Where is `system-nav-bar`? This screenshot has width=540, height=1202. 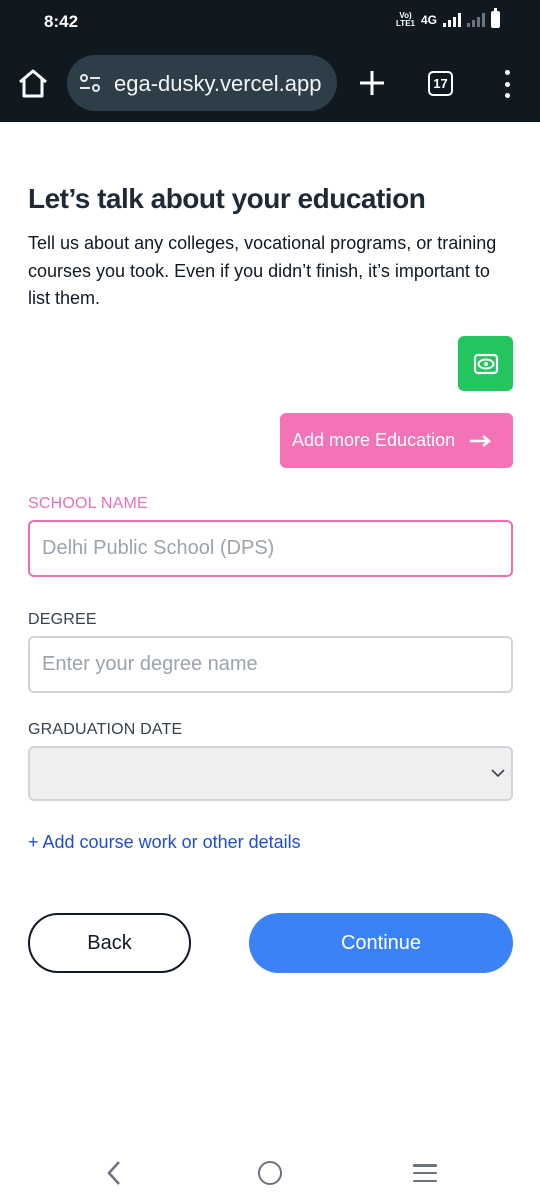 system-nav-bar is located at coordinates (270, 1172).